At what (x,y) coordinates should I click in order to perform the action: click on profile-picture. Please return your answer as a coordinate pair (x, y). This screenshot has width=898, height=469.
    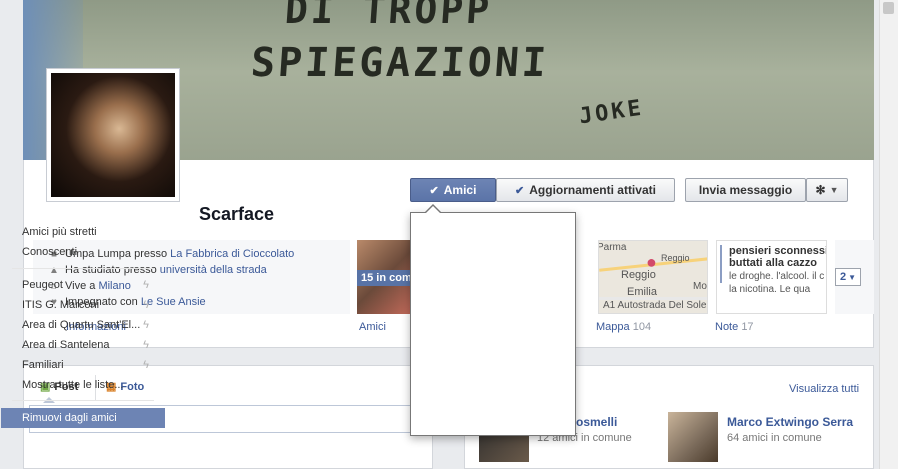
    Looking at the image, I should click on (113, 135).